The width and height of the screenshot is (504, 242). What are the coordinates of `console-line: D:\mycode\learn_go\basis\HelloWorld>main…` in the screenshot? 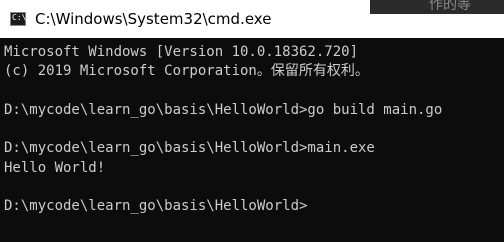 It's located at (189, 148).